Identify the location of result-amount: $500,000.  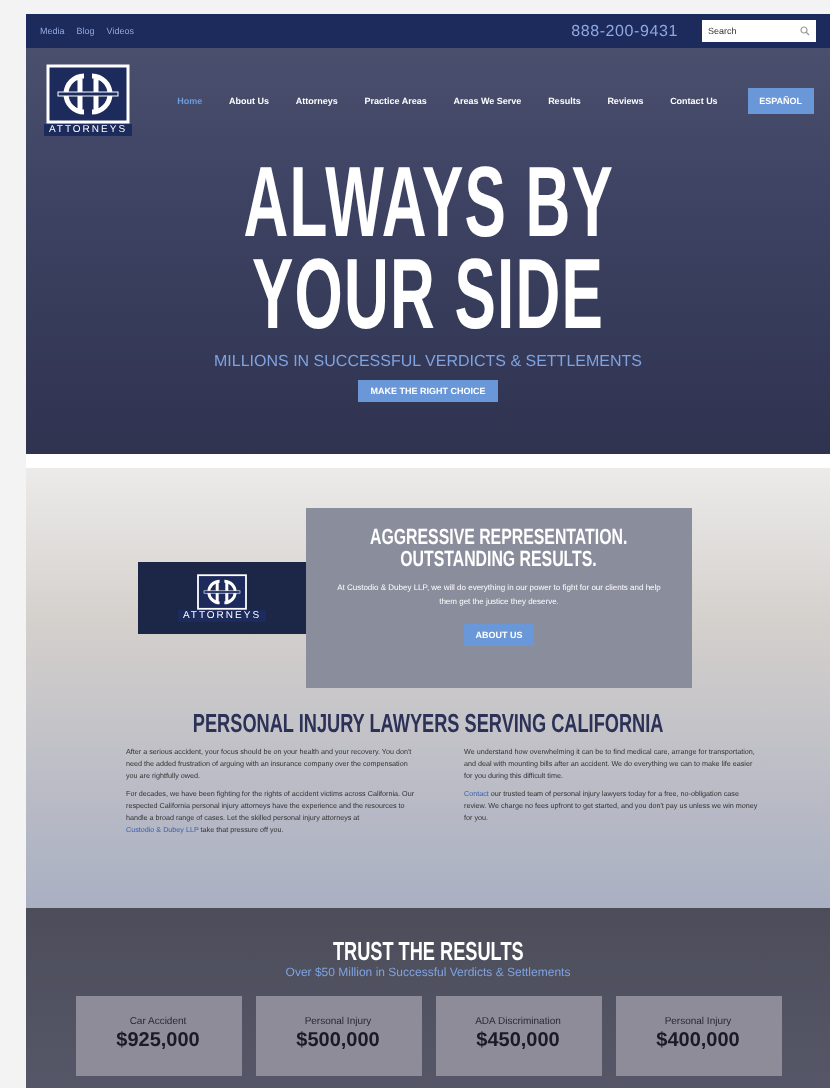
(338, 1041).